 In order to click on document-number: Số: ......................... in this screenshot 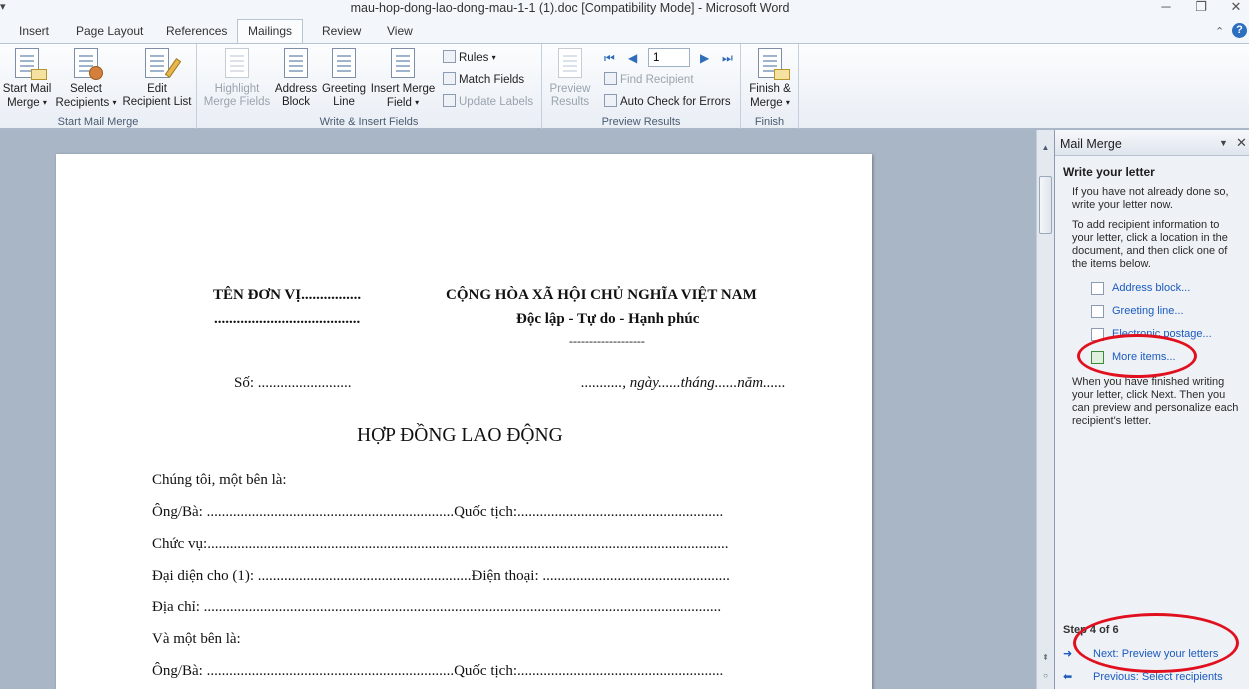, I will do `click(293, 383)`.